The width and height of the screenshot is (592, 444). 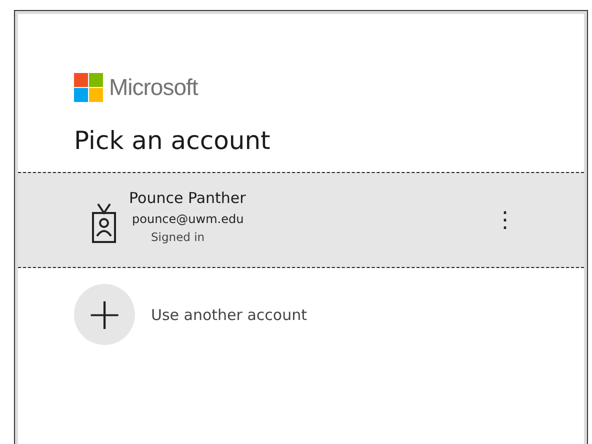 What do you see at coordinates (505, 220) in the screenshot?
I see `more-options-button: ⋮` at bounding box center [505, 220].